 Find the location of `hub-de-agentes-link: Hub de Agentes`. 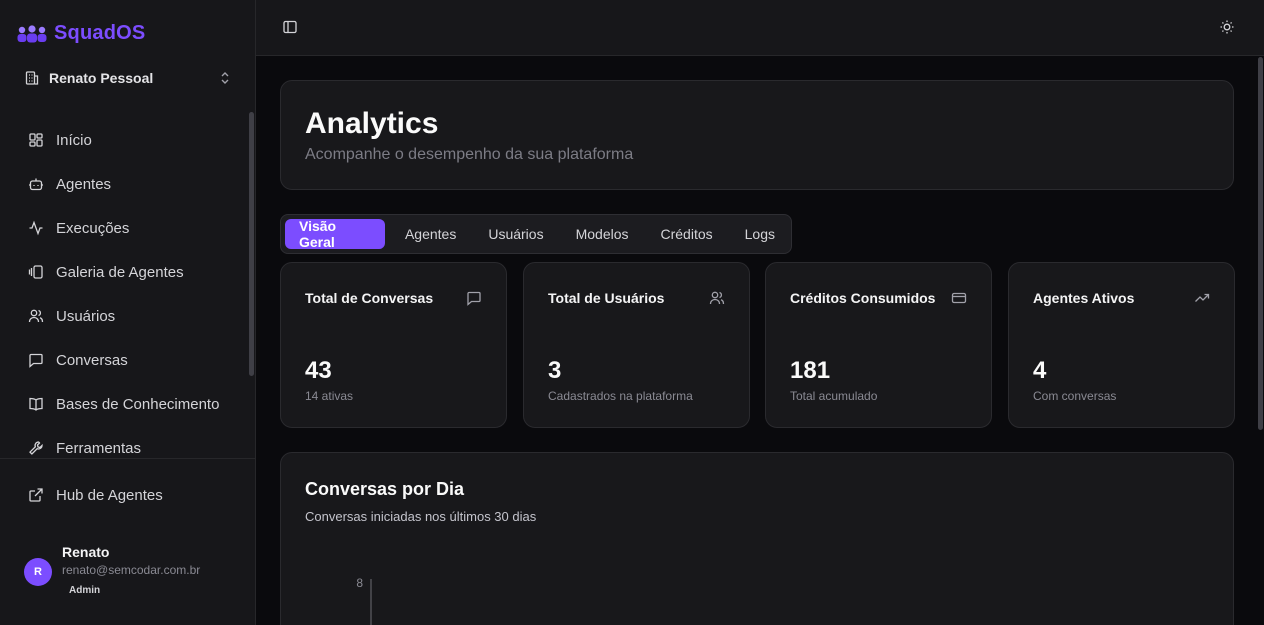

hub-de-agentes-link: Hub de Agentes is located at coordinates (128, 495).